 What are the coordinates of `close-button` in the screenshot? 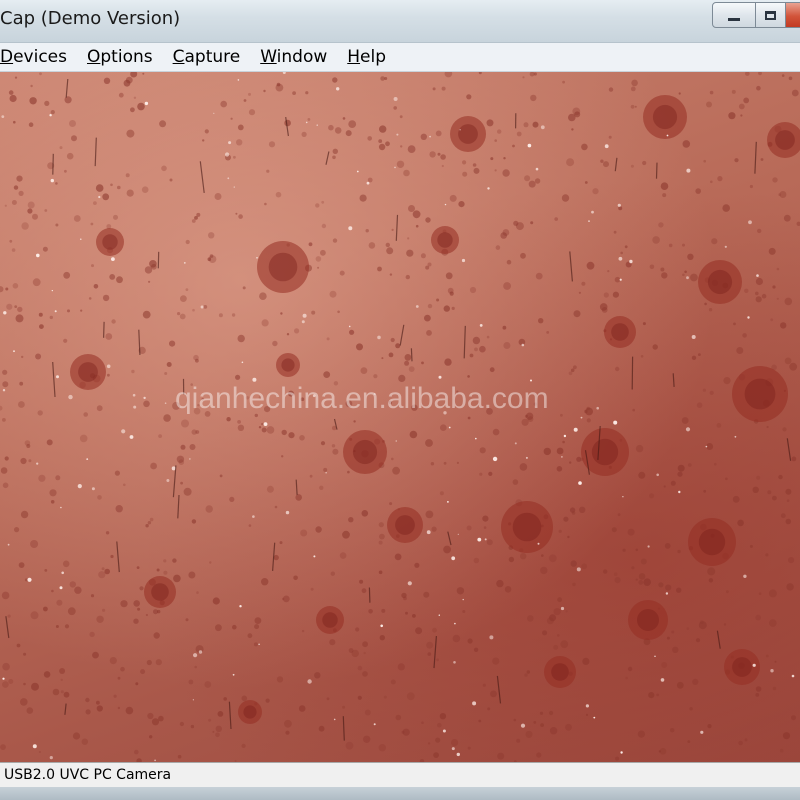 It's located at (793, 15).